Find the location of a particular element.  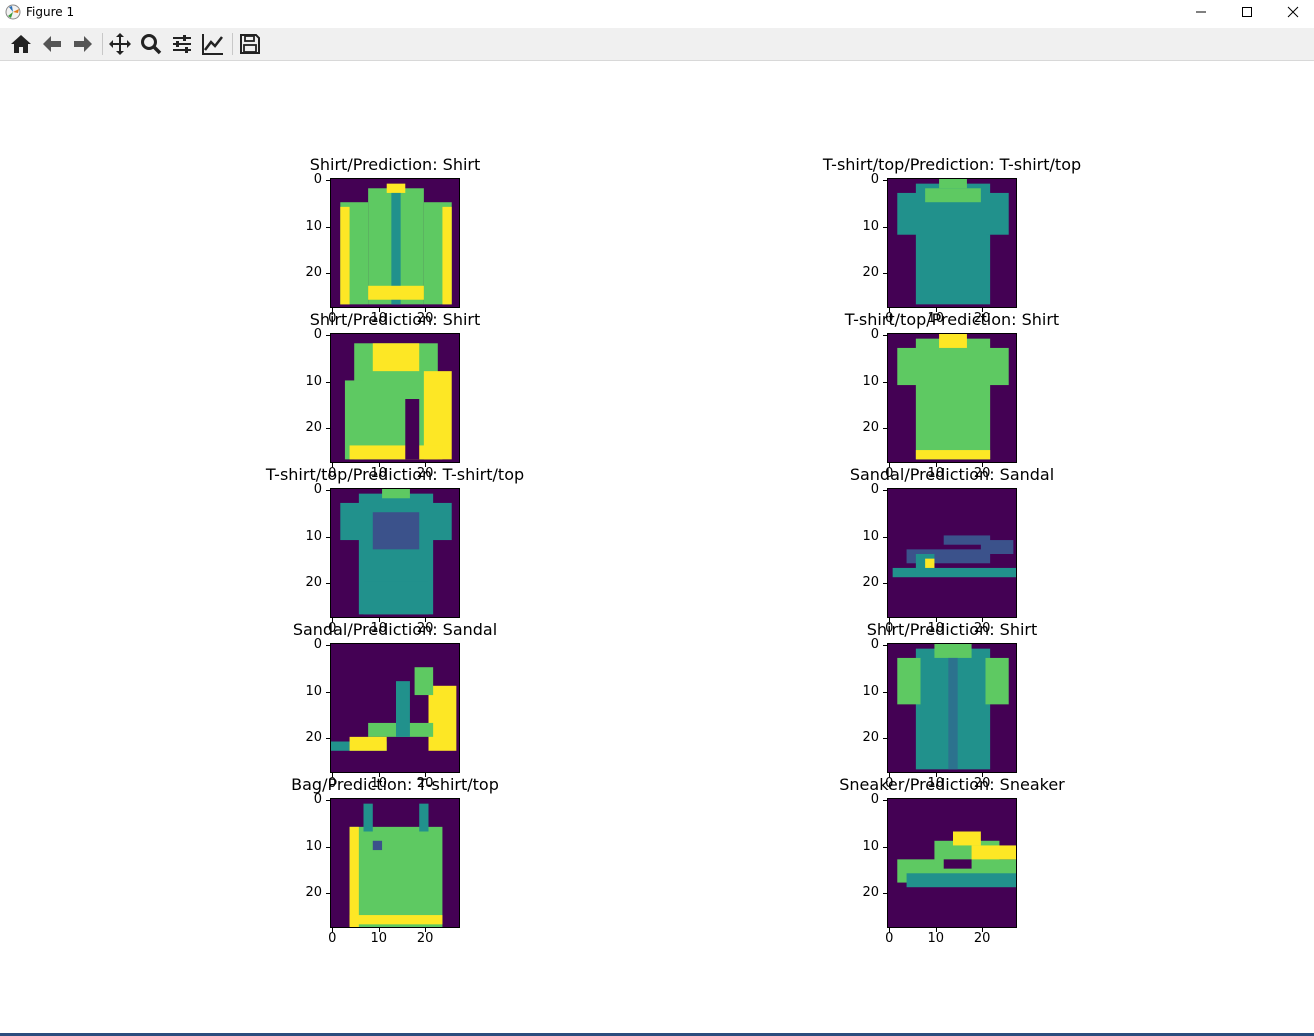

edit-axes-icon is located at coordinates (212, 44).